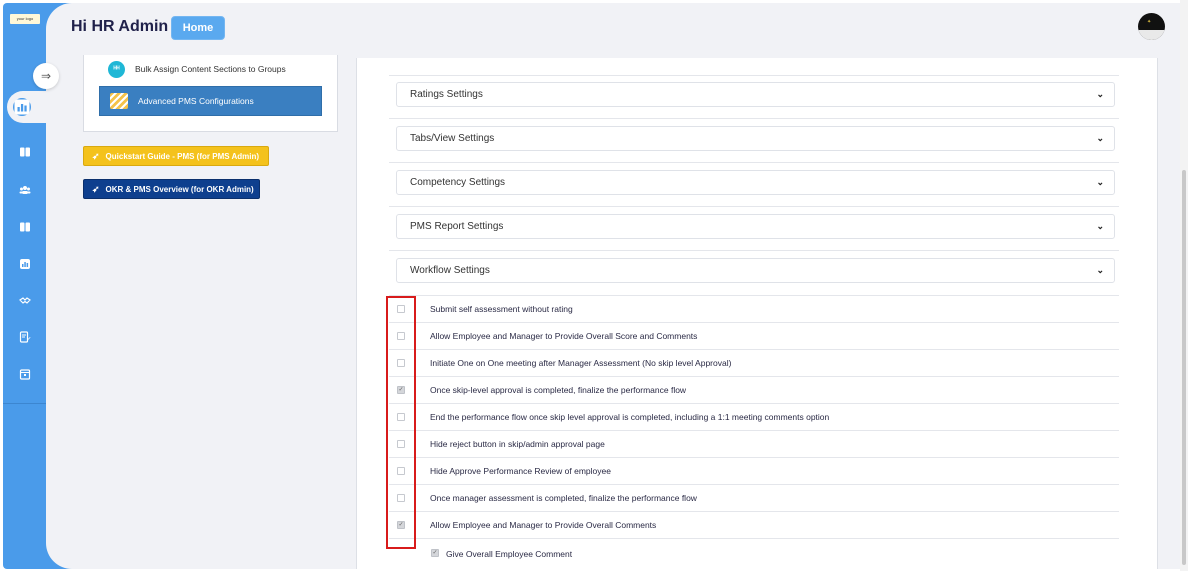 This screenshot has width=1188, height=571. I want to click on calendar-icon, so click(25, 374).